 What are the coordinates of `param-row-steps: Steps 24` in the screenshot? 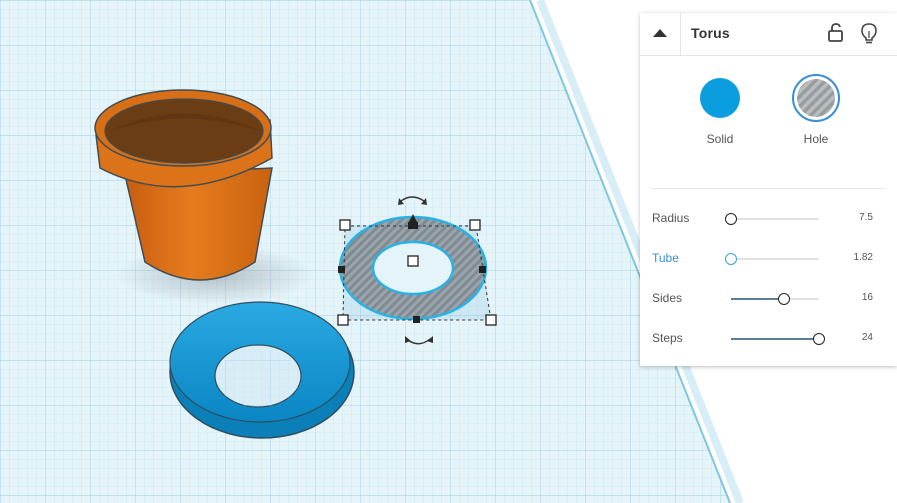 It's located at (768, 339).